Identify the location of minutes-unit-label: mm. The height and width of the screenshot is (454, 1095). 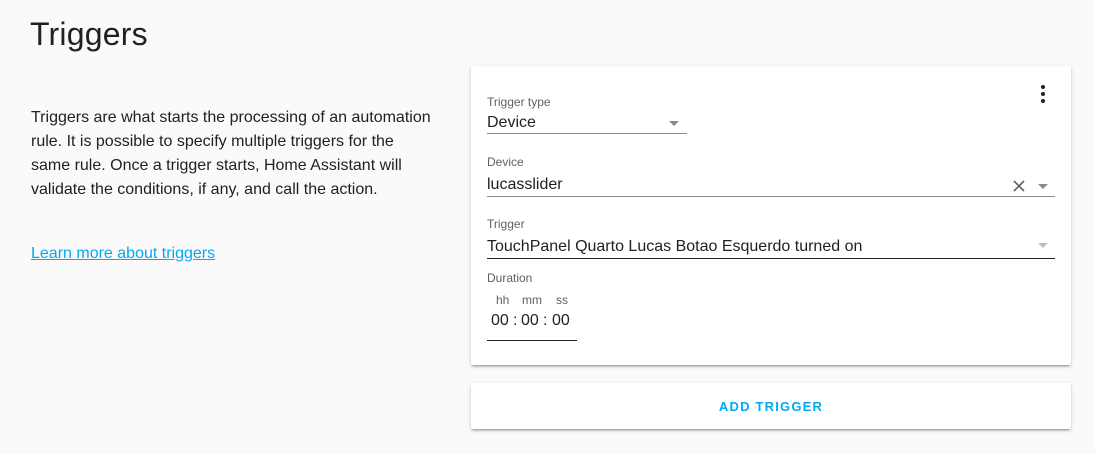
(532, 300).